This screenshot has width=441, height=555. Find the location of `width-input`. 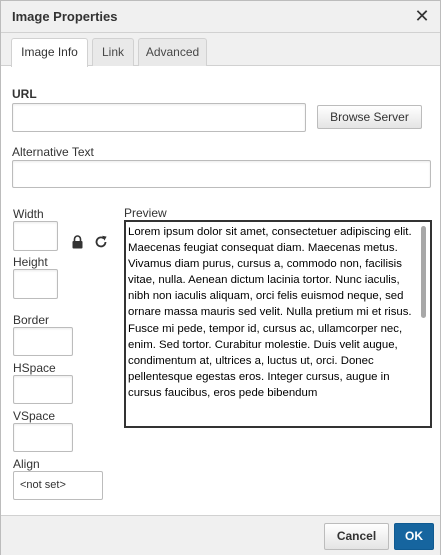

width-input is located at coordinates (35, 236).